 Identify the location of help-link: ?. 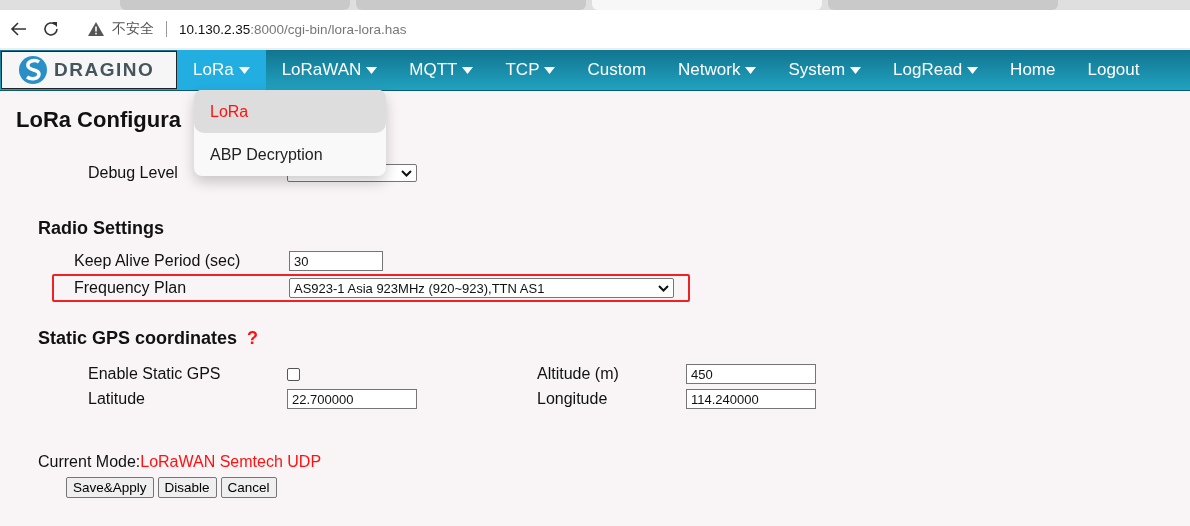
(253, 338).